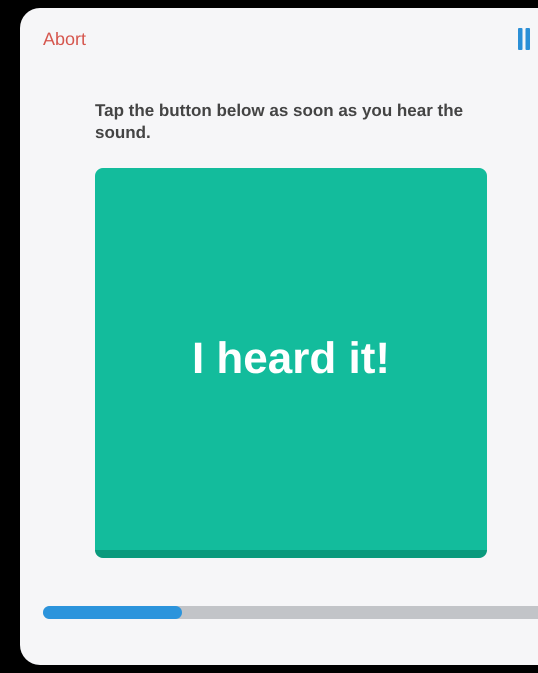 The width and height of the screenshot is (538, 673). What do you see at coordinates (64, 39) in the screenshot?
I see `abort-button: Abort` at bounding box center [64, 39].